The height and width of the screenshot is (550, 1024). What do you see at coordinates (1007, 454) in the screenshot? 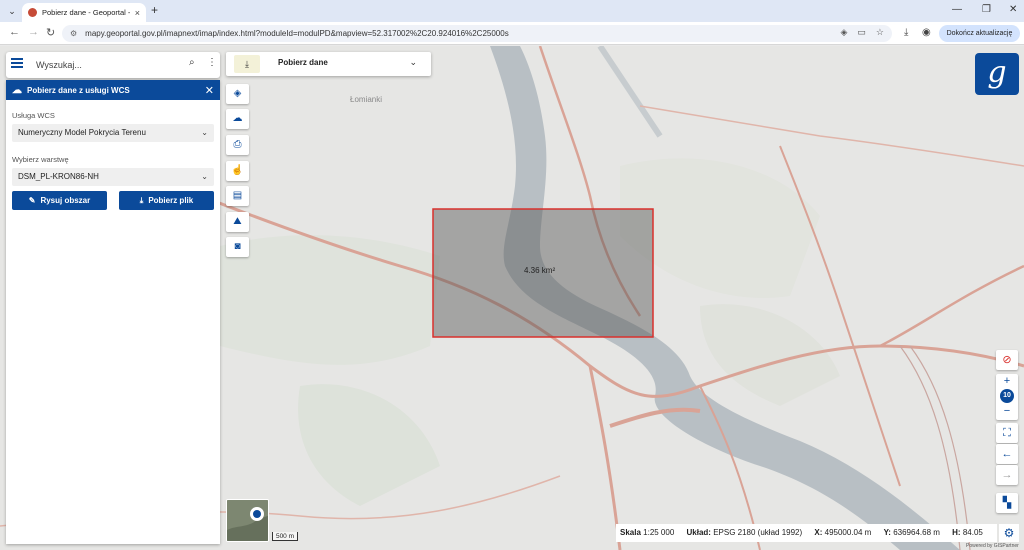
I see `back-view-icon: ←` at bounding box center [1007, 454].